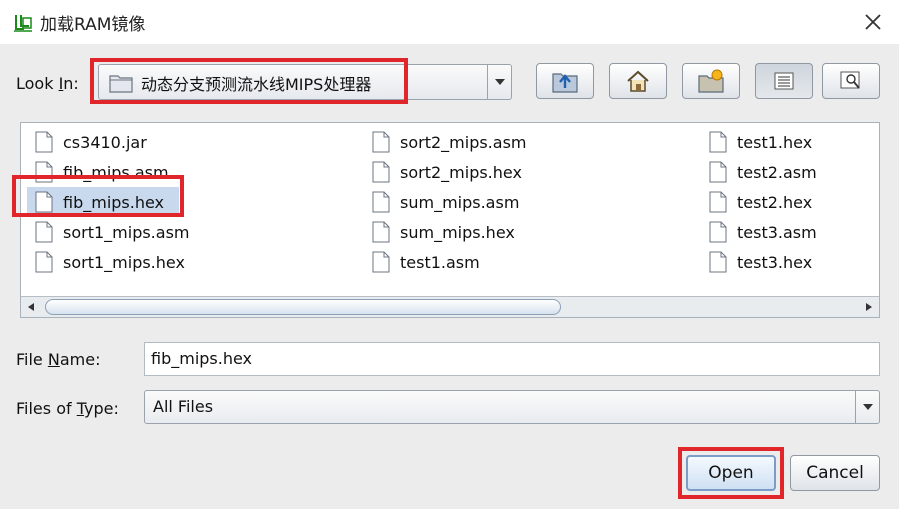 The width and height of the screenshot is (899, 509). What do you see at coordinates (759, 262) in the screenshot?
I see `file-item: test3.hex` at bounding box center [759, 262].